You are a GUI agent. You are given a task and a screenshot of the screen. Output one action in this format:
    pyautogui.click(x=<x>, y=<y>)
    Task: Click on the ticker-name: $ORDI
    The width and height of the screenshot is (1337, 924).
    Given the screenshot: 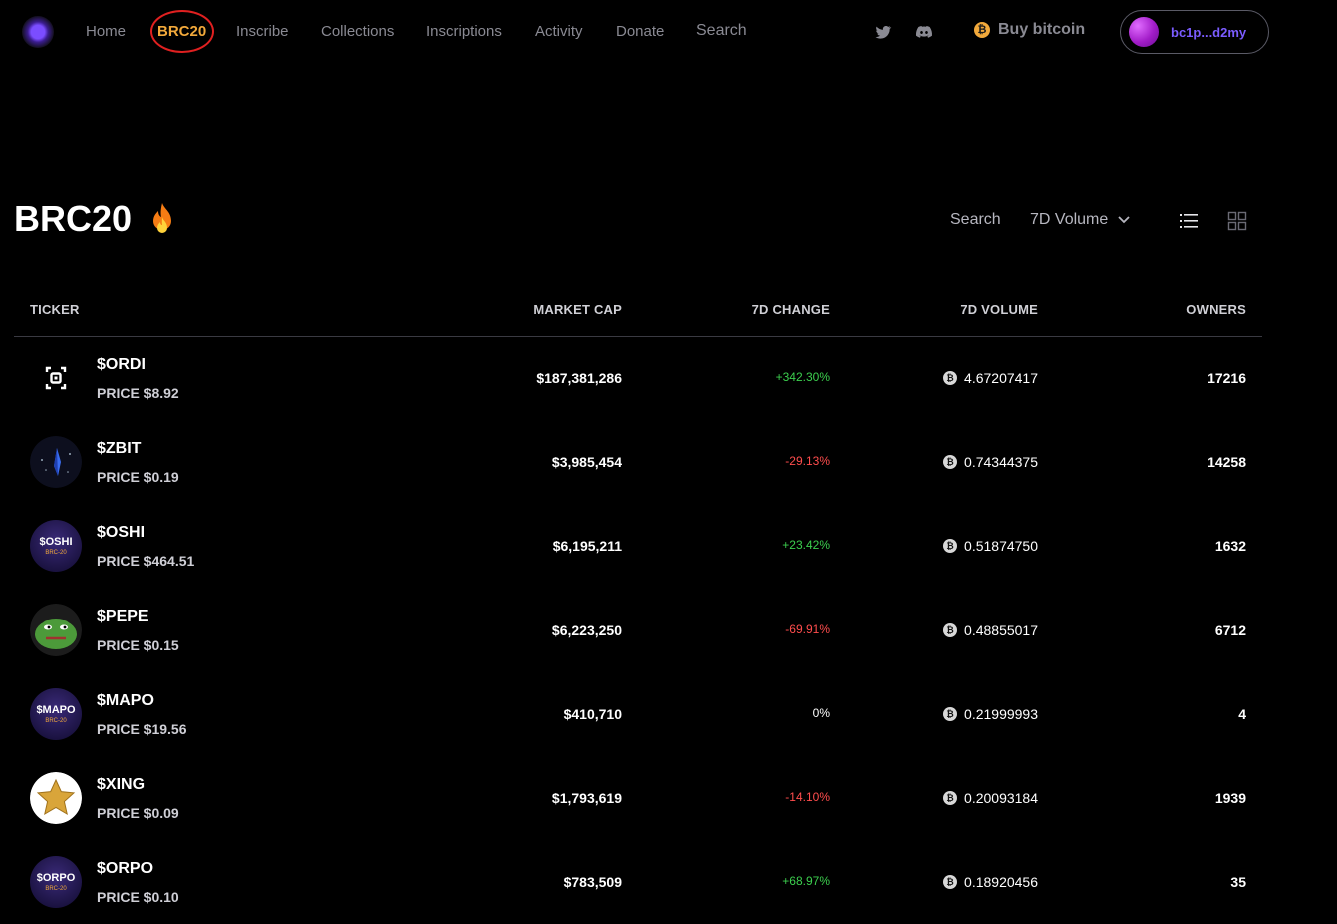 What is the action you would take?
    pyautogui.click(x=121, y=364)
    